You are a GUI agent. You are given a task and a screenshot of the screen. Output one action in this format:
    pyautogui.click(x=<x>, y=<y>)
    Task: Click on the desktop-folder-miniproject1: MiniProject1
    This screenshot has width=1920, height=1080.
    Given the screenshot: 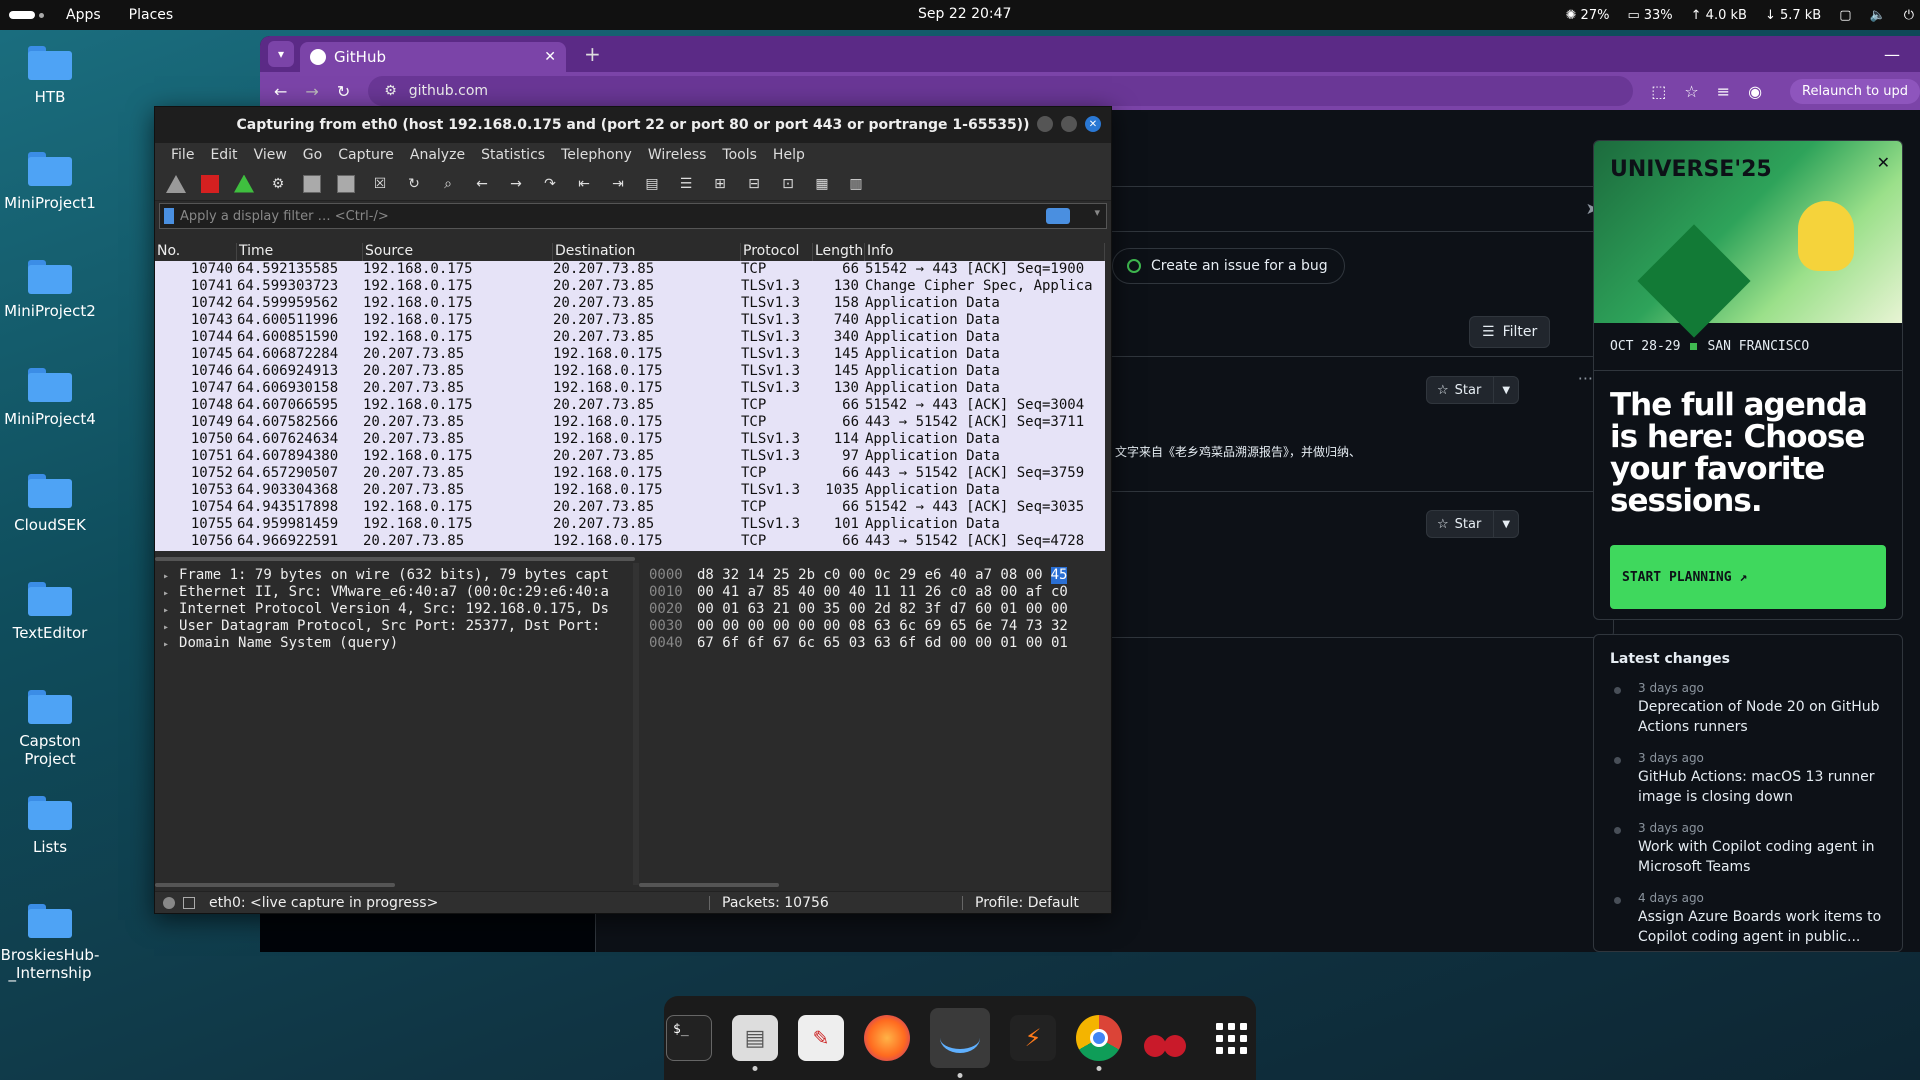 What is the action you would take?
    pyautogui.click(x=50, y=182)
    